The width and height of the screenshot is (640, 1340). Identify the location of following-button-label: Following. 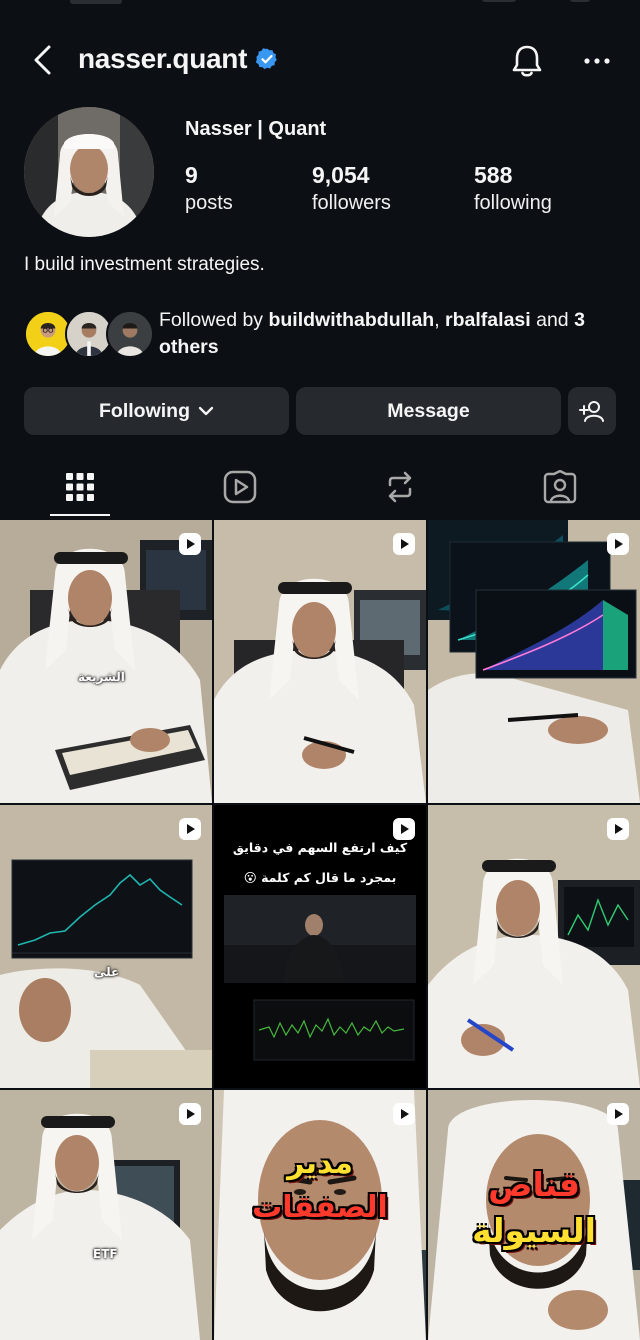
(144, 410).